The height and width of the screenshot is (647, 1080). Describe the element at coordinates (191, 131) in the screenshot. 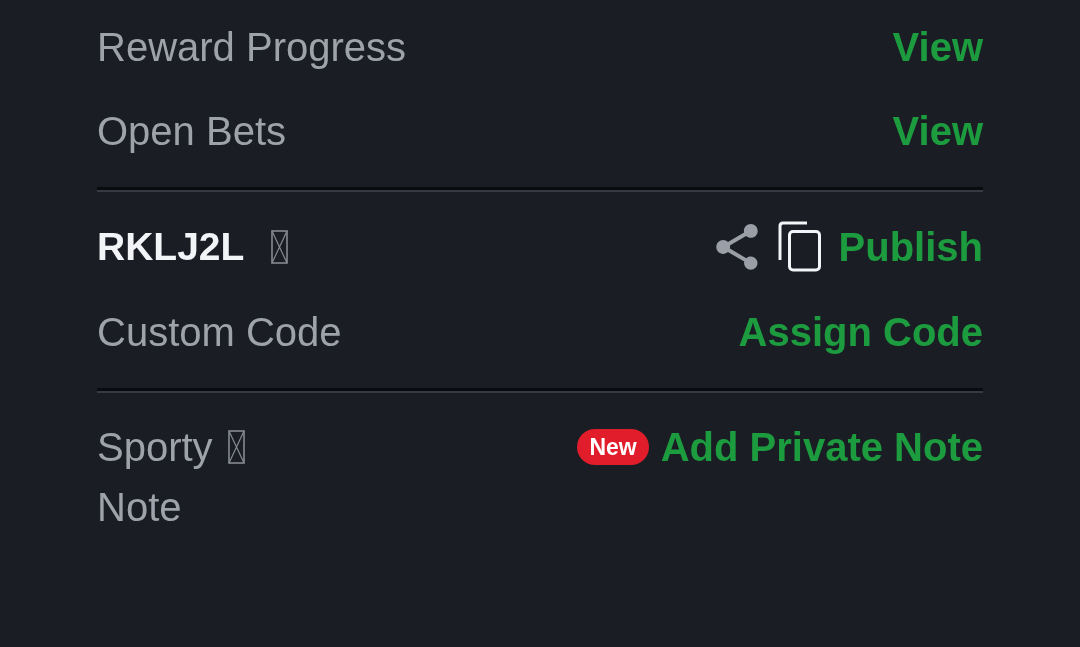

I see `row-label: Open Bets` at that location.